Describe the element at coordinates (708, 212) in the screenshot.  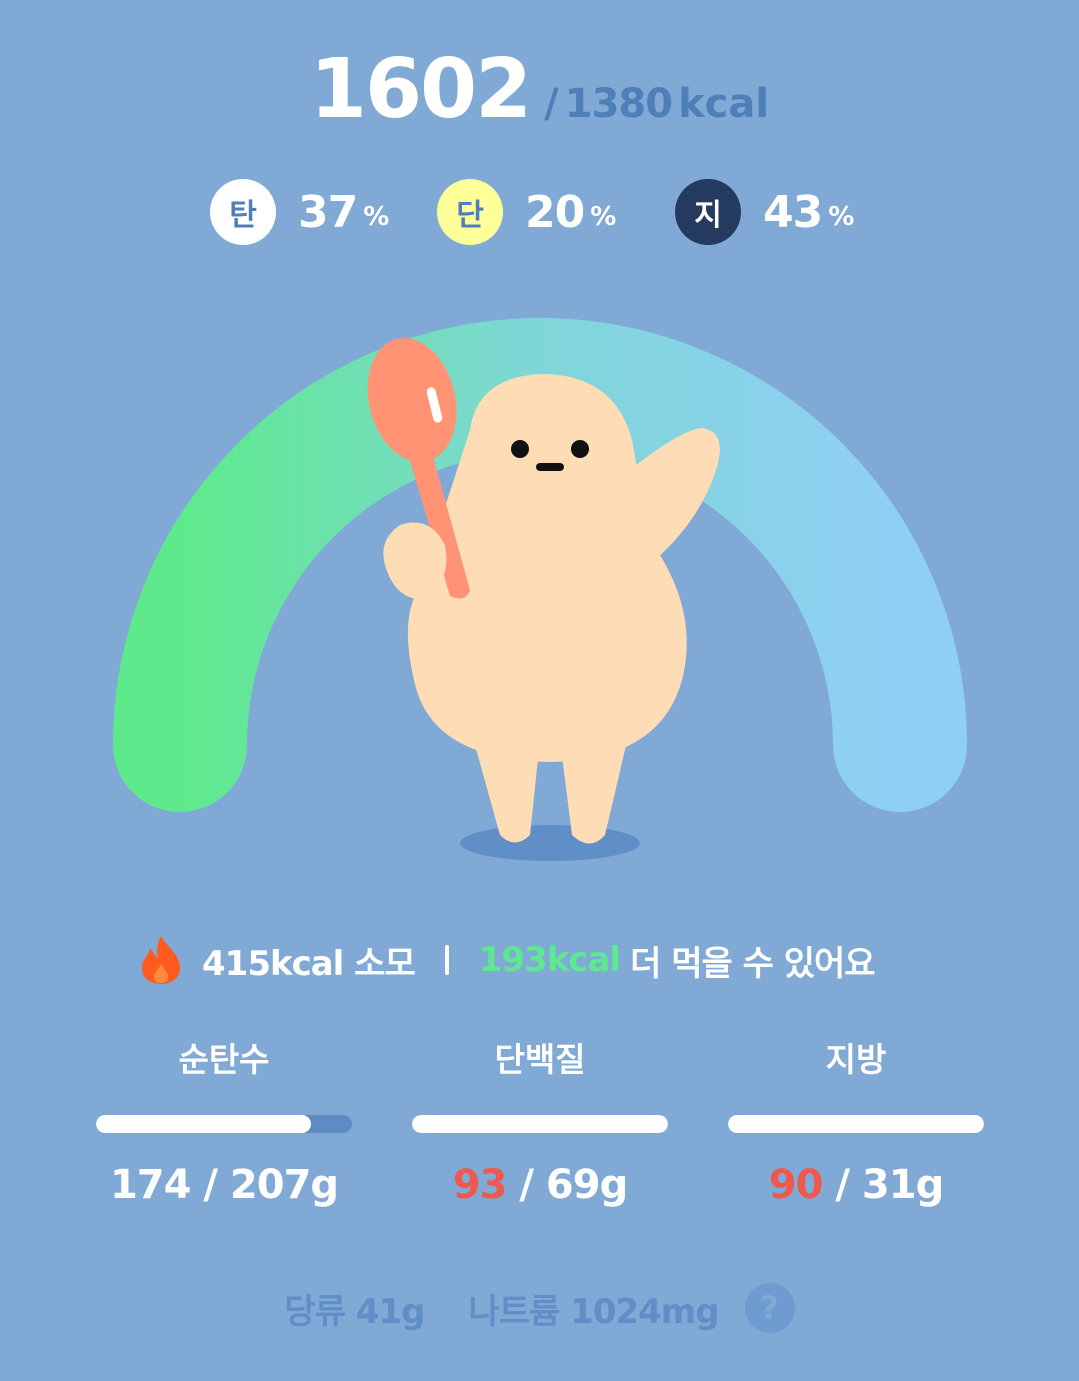
I see `fat-badge: 지` at that location.